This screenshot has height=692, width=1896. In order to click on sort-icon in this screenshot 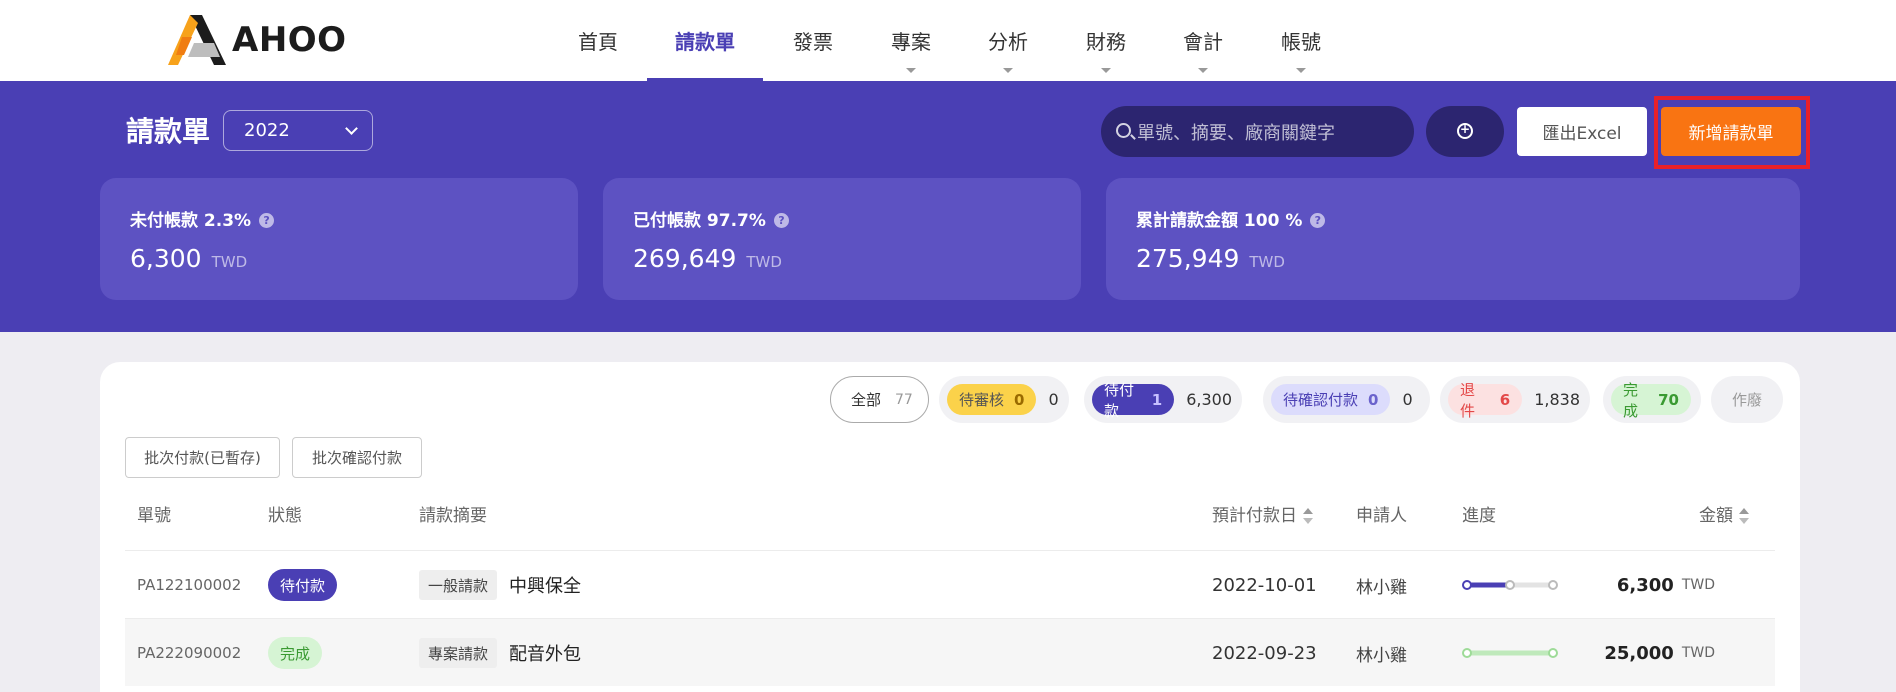, I will do `click(1744, 516)`.